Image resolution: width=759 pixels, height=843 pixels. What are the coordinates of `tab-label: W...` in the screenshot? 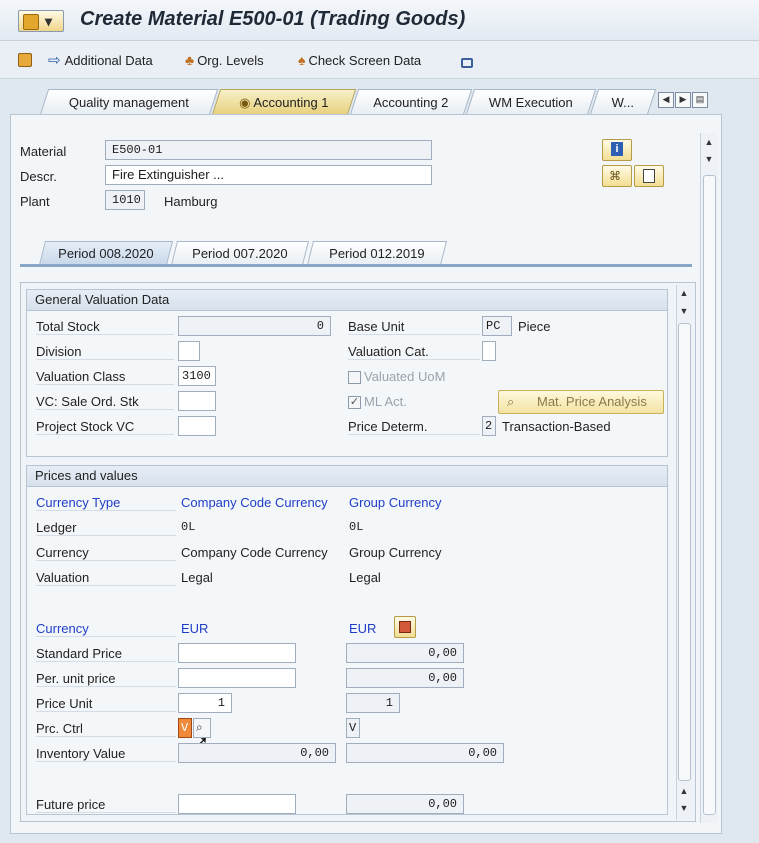 It's located at (623, 102).